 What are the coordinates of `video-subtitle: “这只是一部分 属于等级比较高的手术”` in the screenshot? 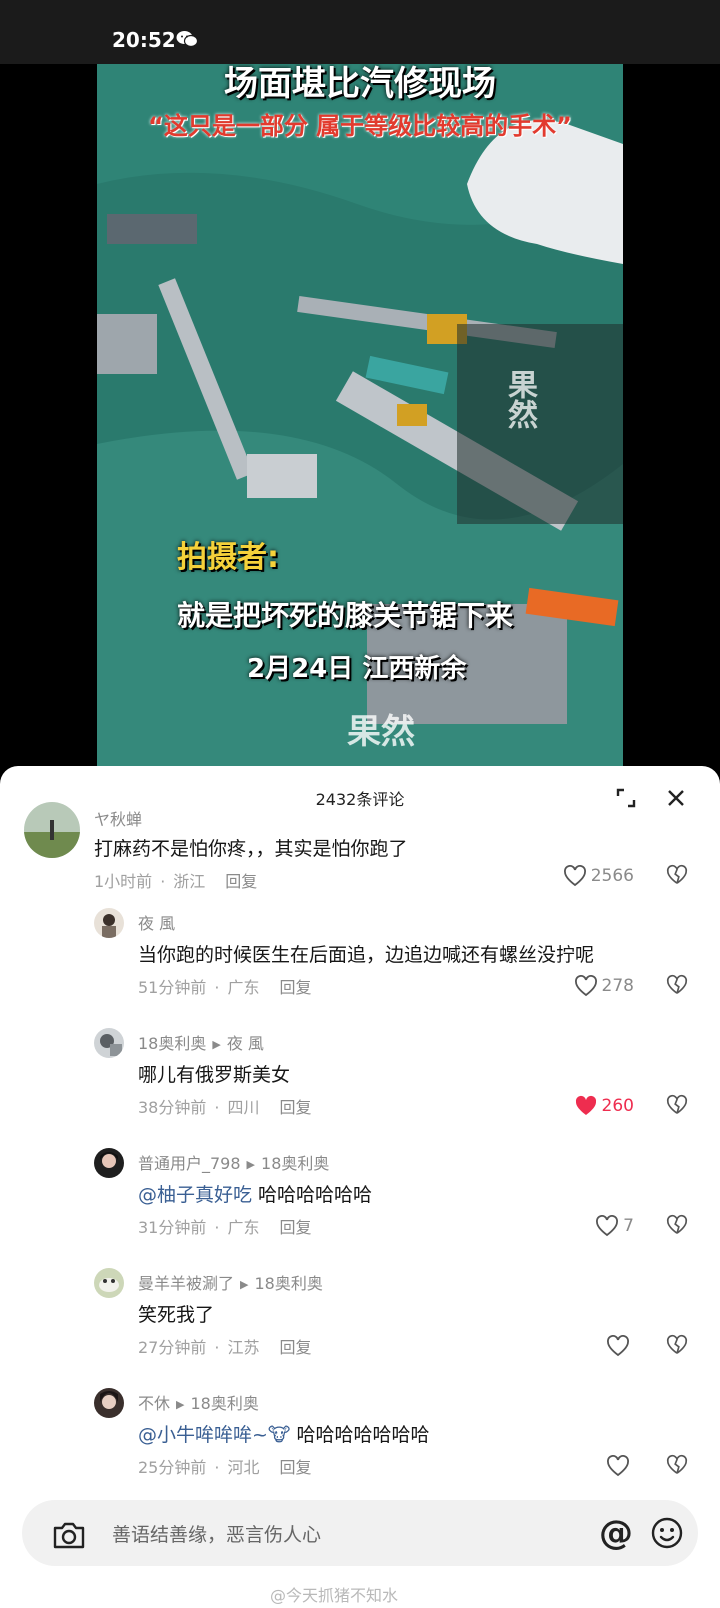 It's located at (360, 126).